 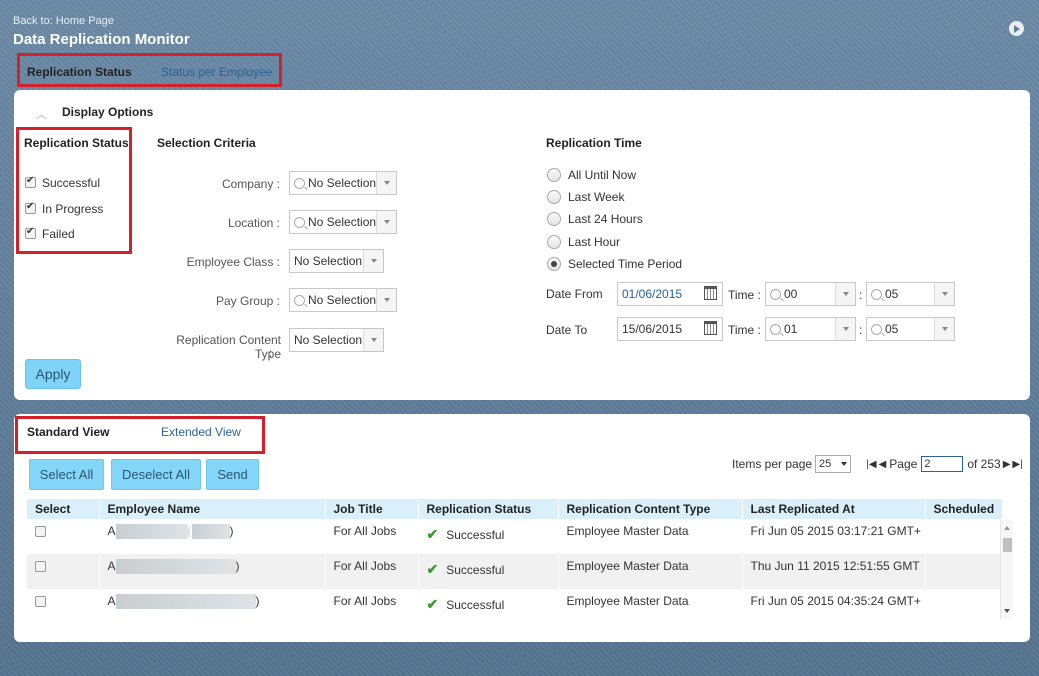 What do you see at coordinates (63, 509) in the screenshot?
I see `column-header-select: Select` at bounding box center [63, 509].